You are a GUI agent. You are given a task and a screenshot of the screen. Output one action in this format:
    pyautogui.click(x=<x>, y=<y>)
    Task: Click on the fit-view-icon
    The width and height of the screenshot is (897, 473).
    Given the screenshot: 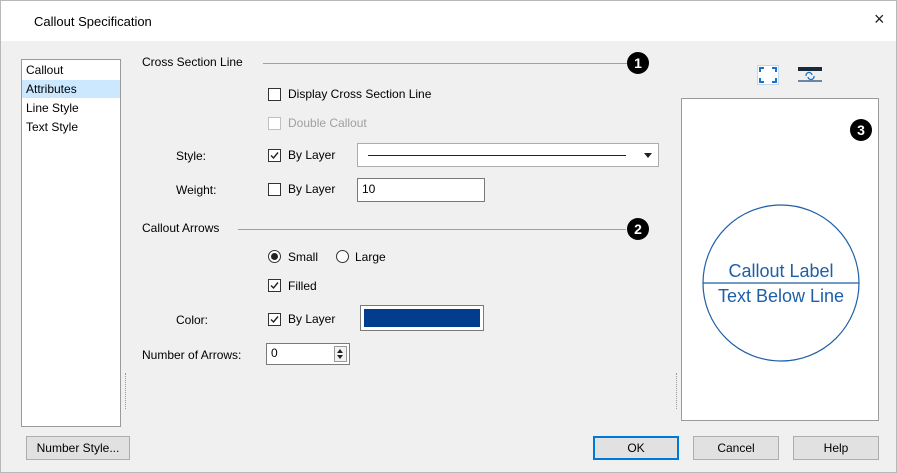 What is the action you would take?
    pyautogui.click(x=768, y=75)
    